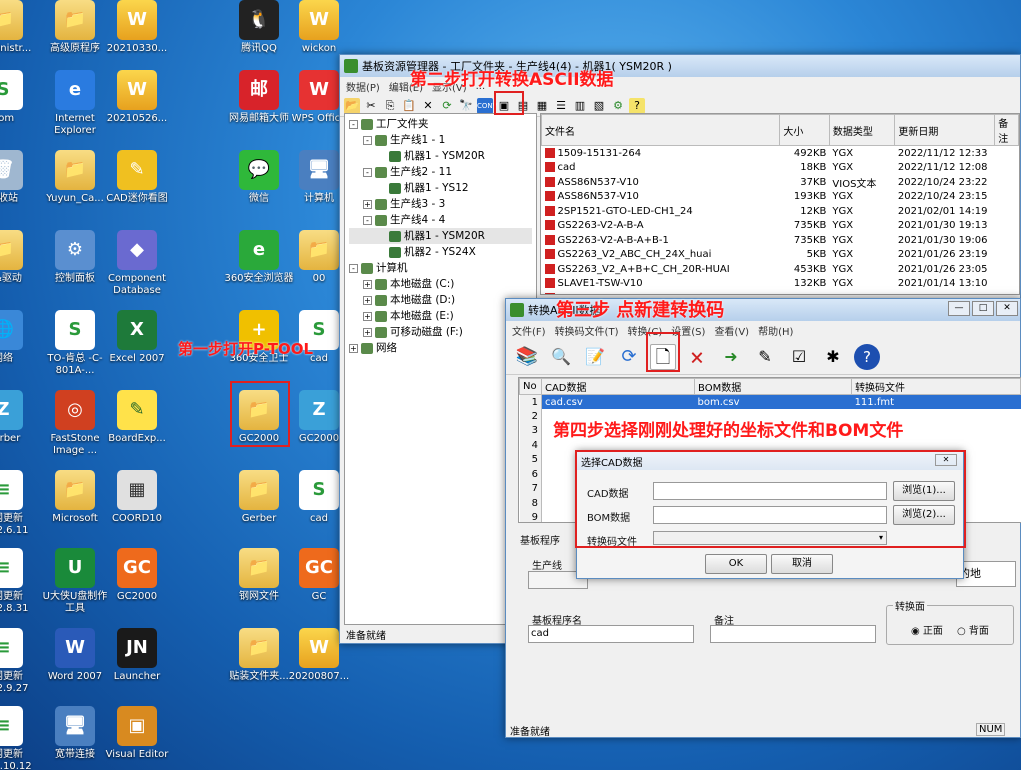 This screenshot has width=1021, height=770. I want to click on cut-icon: ✂, so click(371, 106).